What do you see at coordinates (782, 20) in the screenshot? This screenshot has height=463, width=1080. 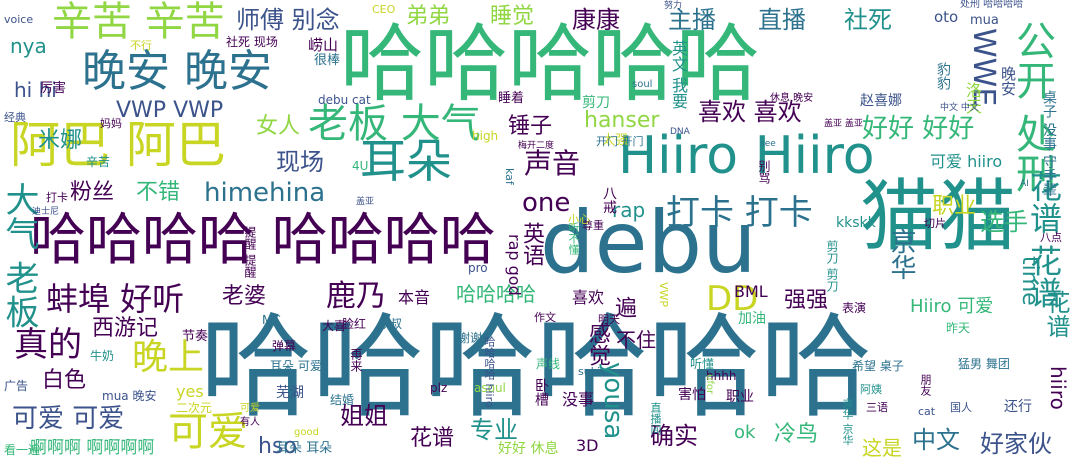 I see `word: 直播` at bounding box center [782, 20].